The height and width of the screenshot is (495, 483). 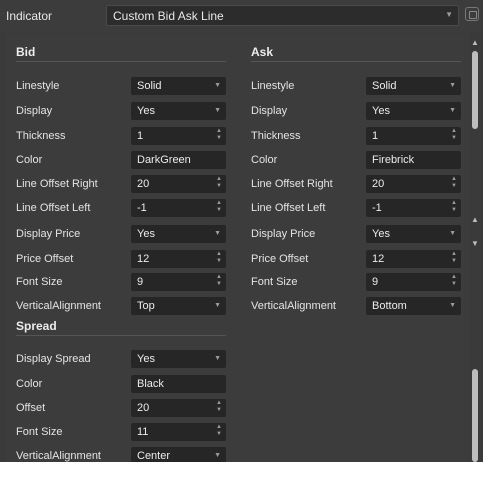 What do you see at coordinates (375, 136) in the screenshot?
I see `ask-thickness-value: 1` at bounding box center [375, 136].